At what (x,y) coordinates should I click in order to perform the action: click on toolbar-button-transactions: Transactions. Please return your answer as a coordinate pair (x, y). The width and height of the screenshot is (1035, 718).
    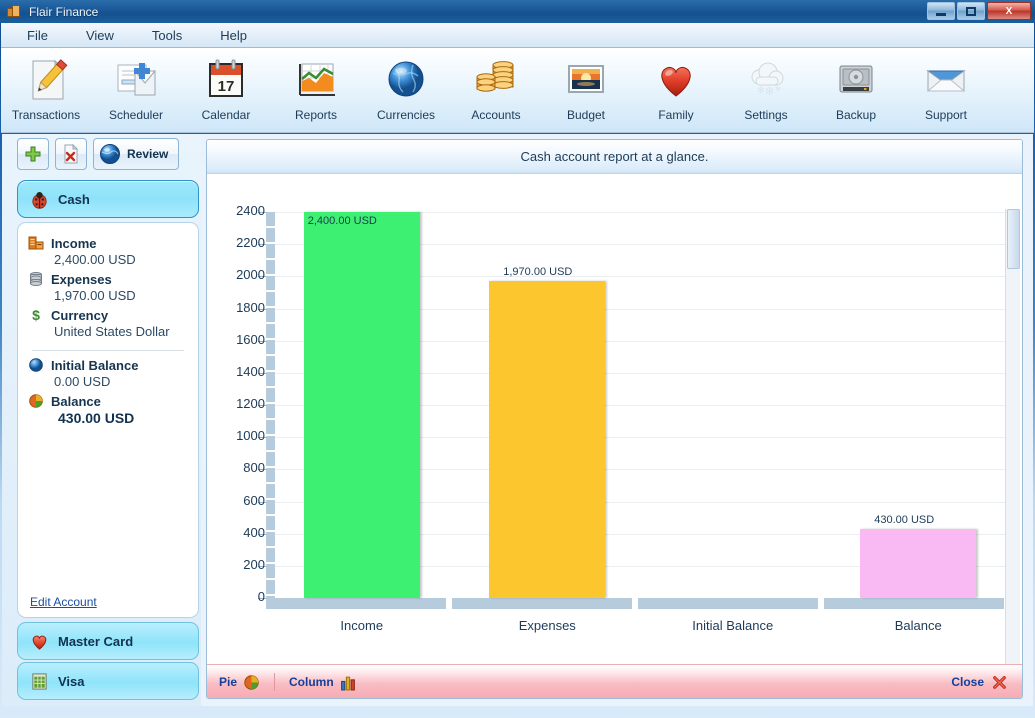
    Looking at the image, I should click on (46, 88).